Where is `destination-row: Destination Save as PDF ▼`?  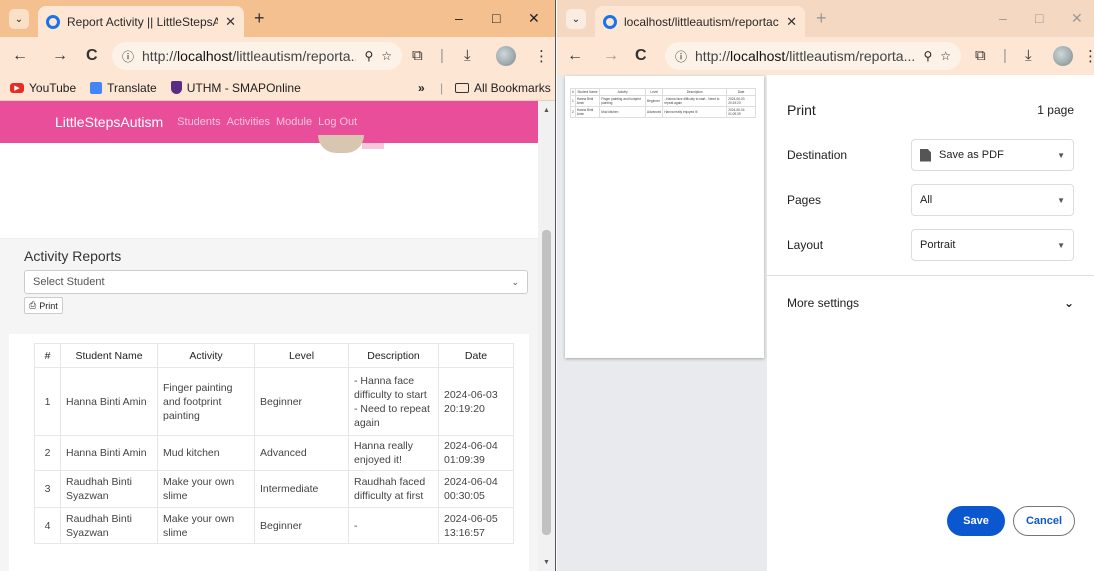
destination-row: Destination Save as PDF ▼ is located at coordinates (930, 155).